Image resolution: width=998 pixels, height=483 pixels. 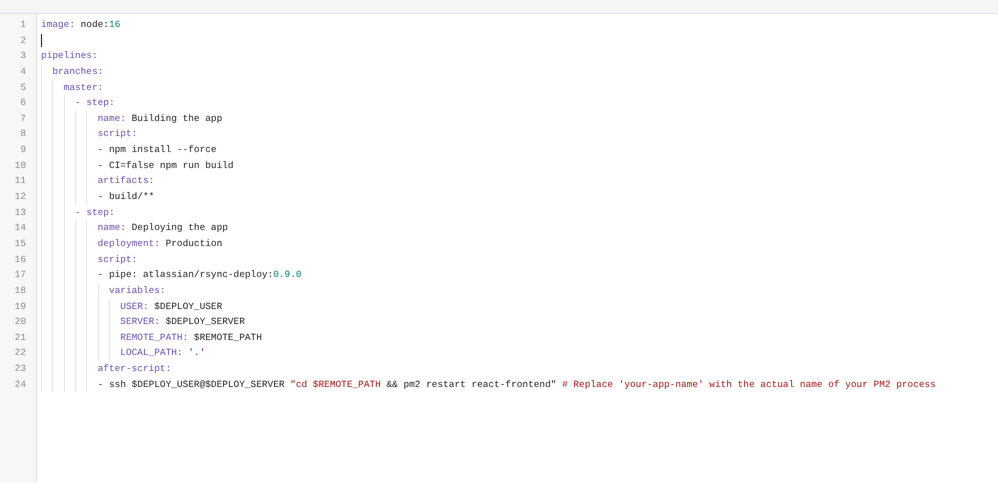 I want to click on line-number: 12, so click(x=20, y=197).